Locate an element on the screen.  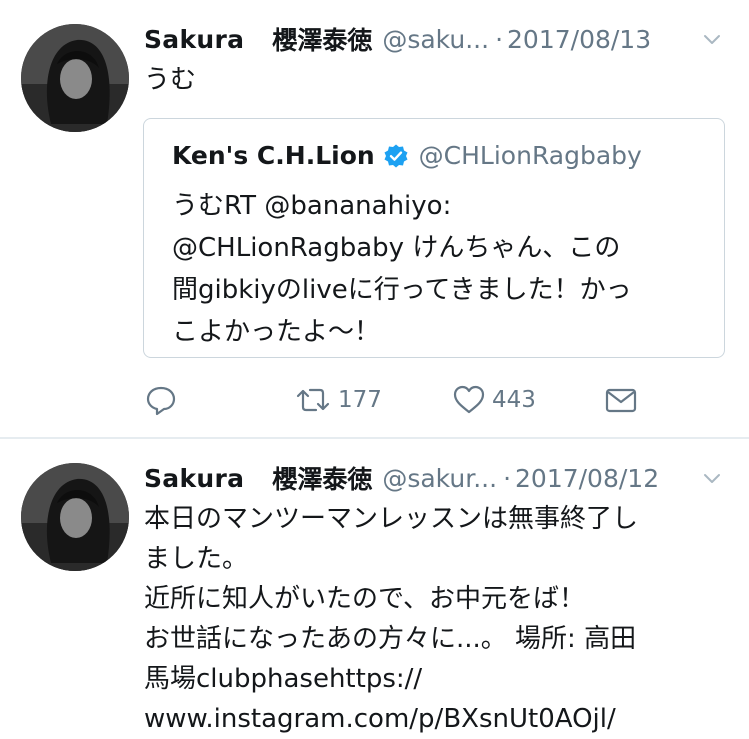
reply-icon is located at coordinates (161, 401).